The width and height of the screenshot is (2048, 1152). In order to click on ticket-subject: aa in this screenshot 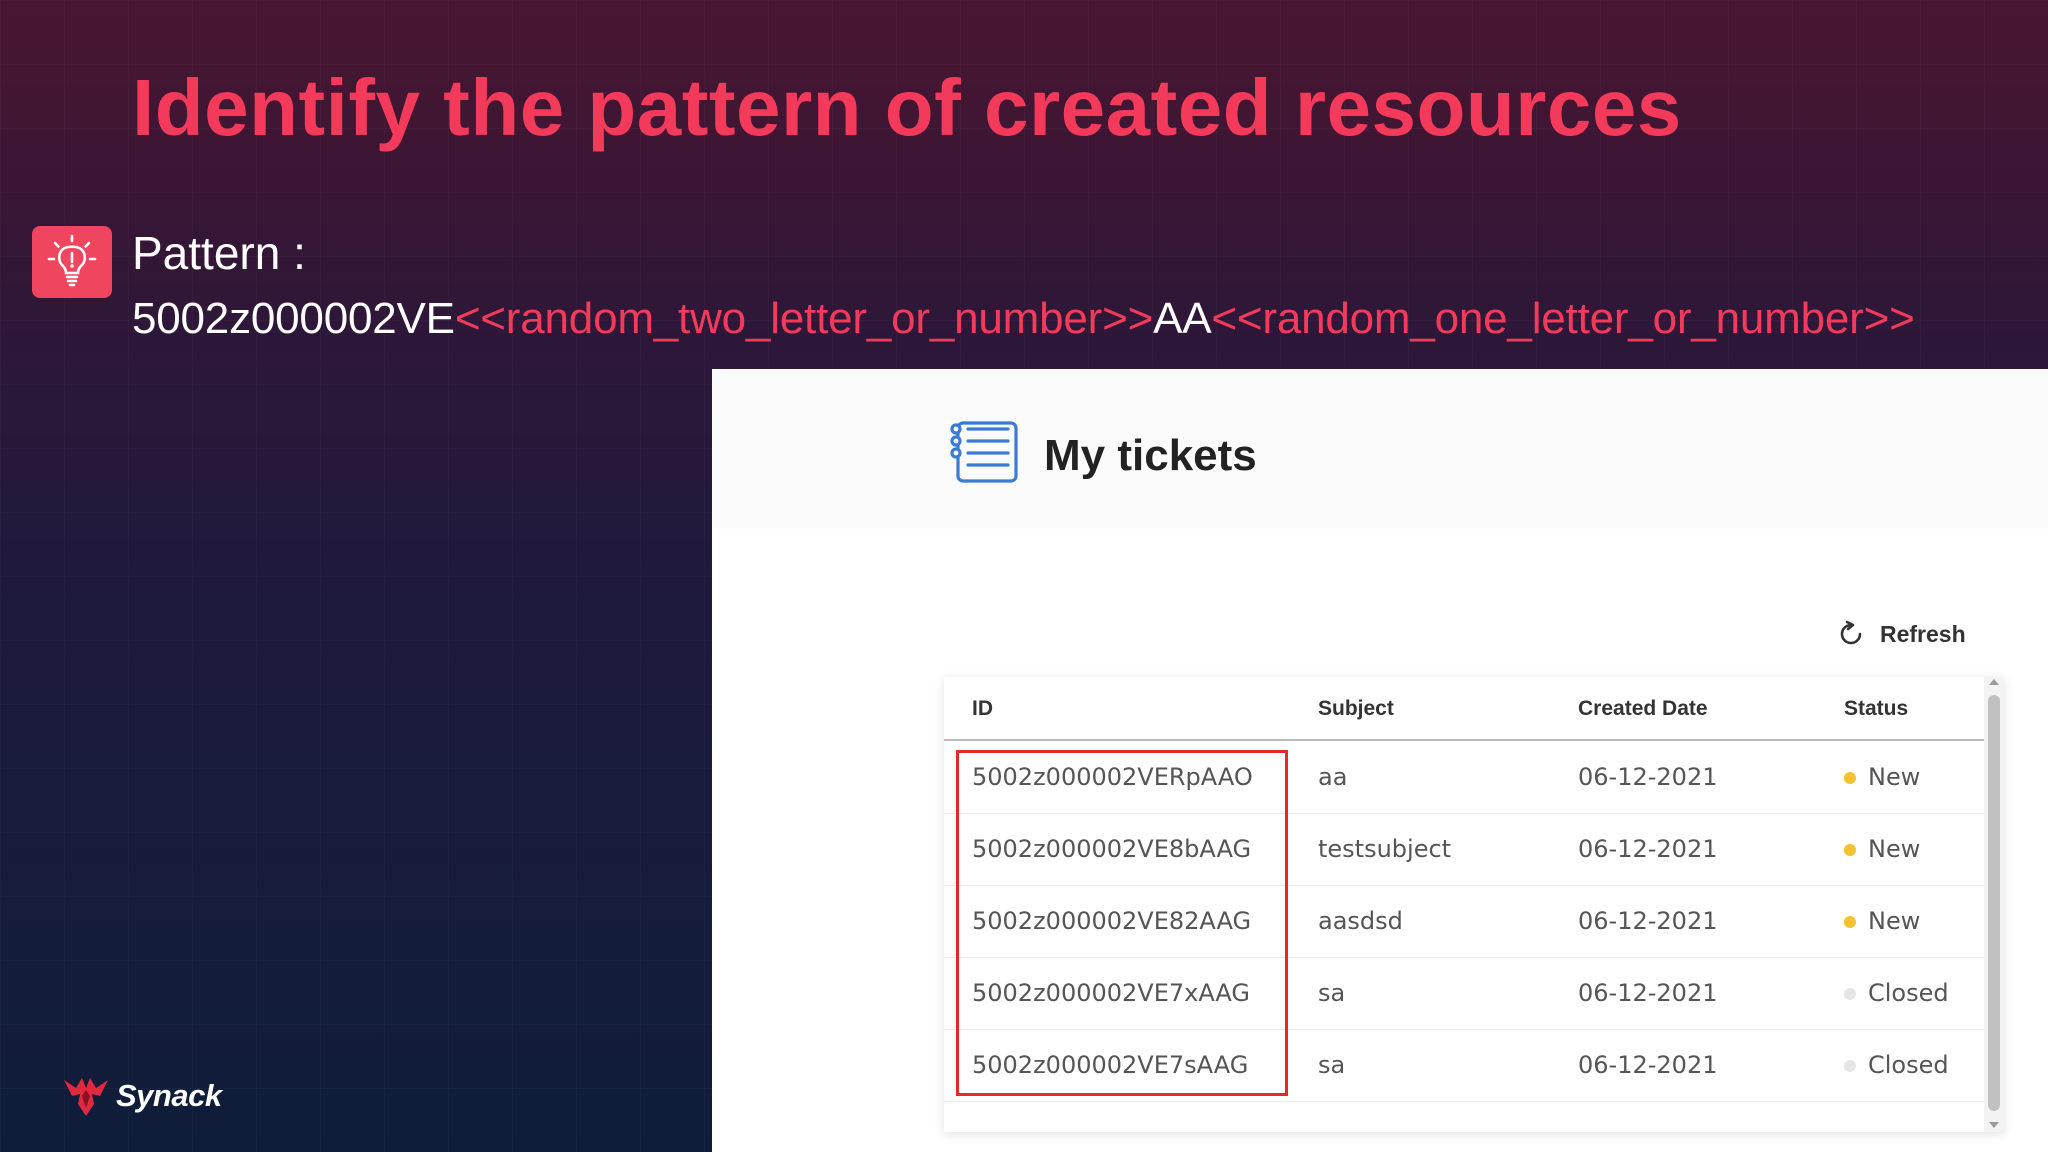, I will do `click(1333, 777)`.